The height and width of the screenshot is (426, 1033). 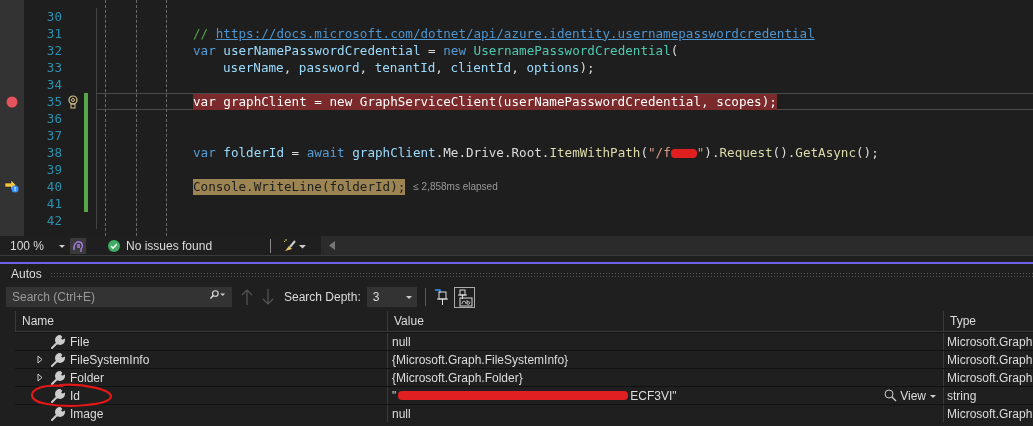 I want to click on line-number: 35, so click(x=53, y=101).